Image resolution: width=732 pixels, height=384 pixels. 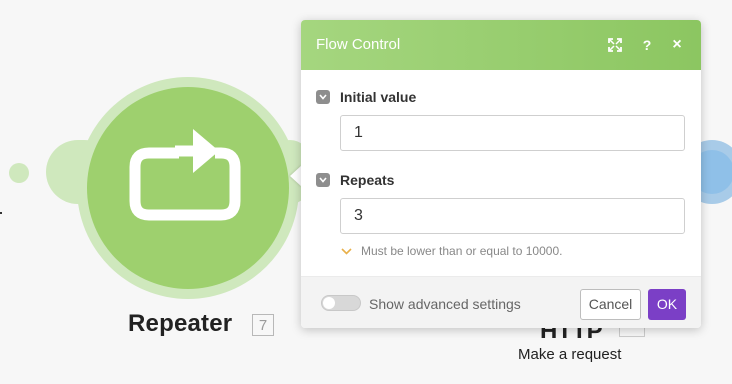 What do you see at coordinates (512, 133) in the screenshot?
I see `initial-value-input: 1` at bounding box center [512, 133].